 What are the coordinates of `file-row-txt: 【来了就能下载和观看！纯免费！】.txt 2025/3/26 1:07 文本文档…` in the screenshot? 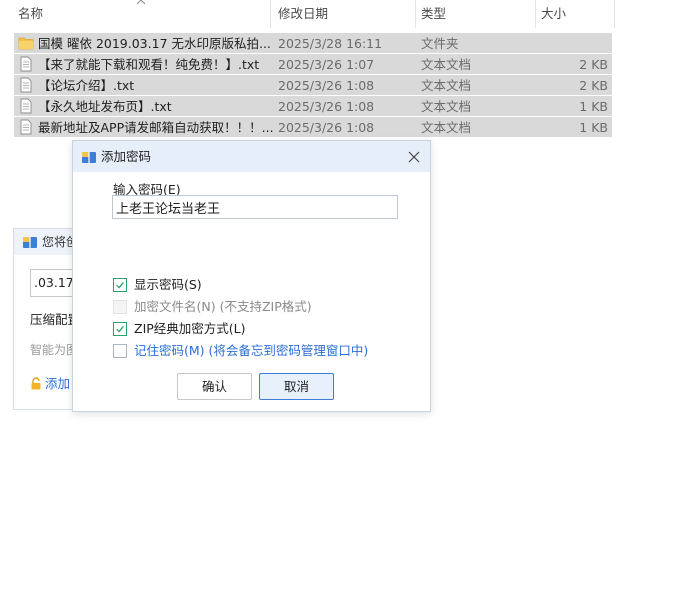 It's located at (313, 64).